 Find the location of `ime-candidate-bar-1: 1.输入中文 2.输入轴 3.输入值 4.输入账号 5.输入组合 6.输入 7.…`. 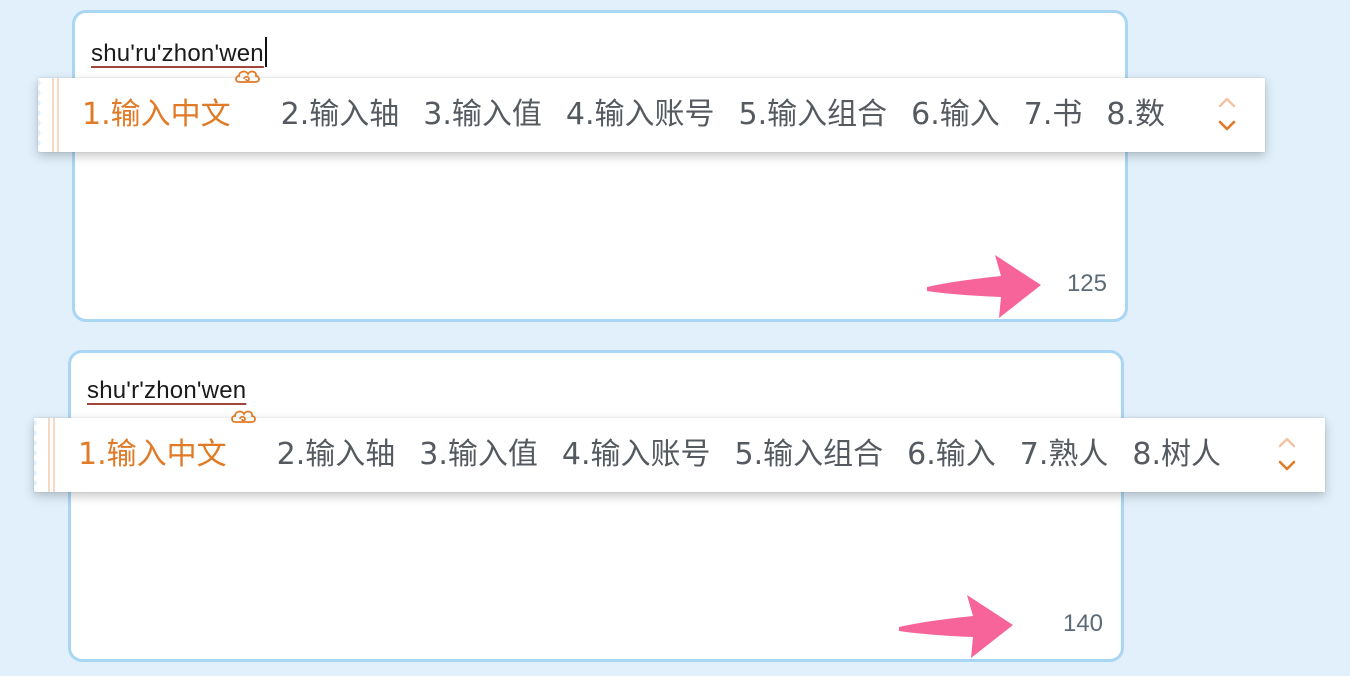

ime-candidate-bar-1: 1.输入中文 2.输入轴 3.输入值 4.输入账号 5.输入组合 6.输入 7.… is located at coordinates (651, 111).